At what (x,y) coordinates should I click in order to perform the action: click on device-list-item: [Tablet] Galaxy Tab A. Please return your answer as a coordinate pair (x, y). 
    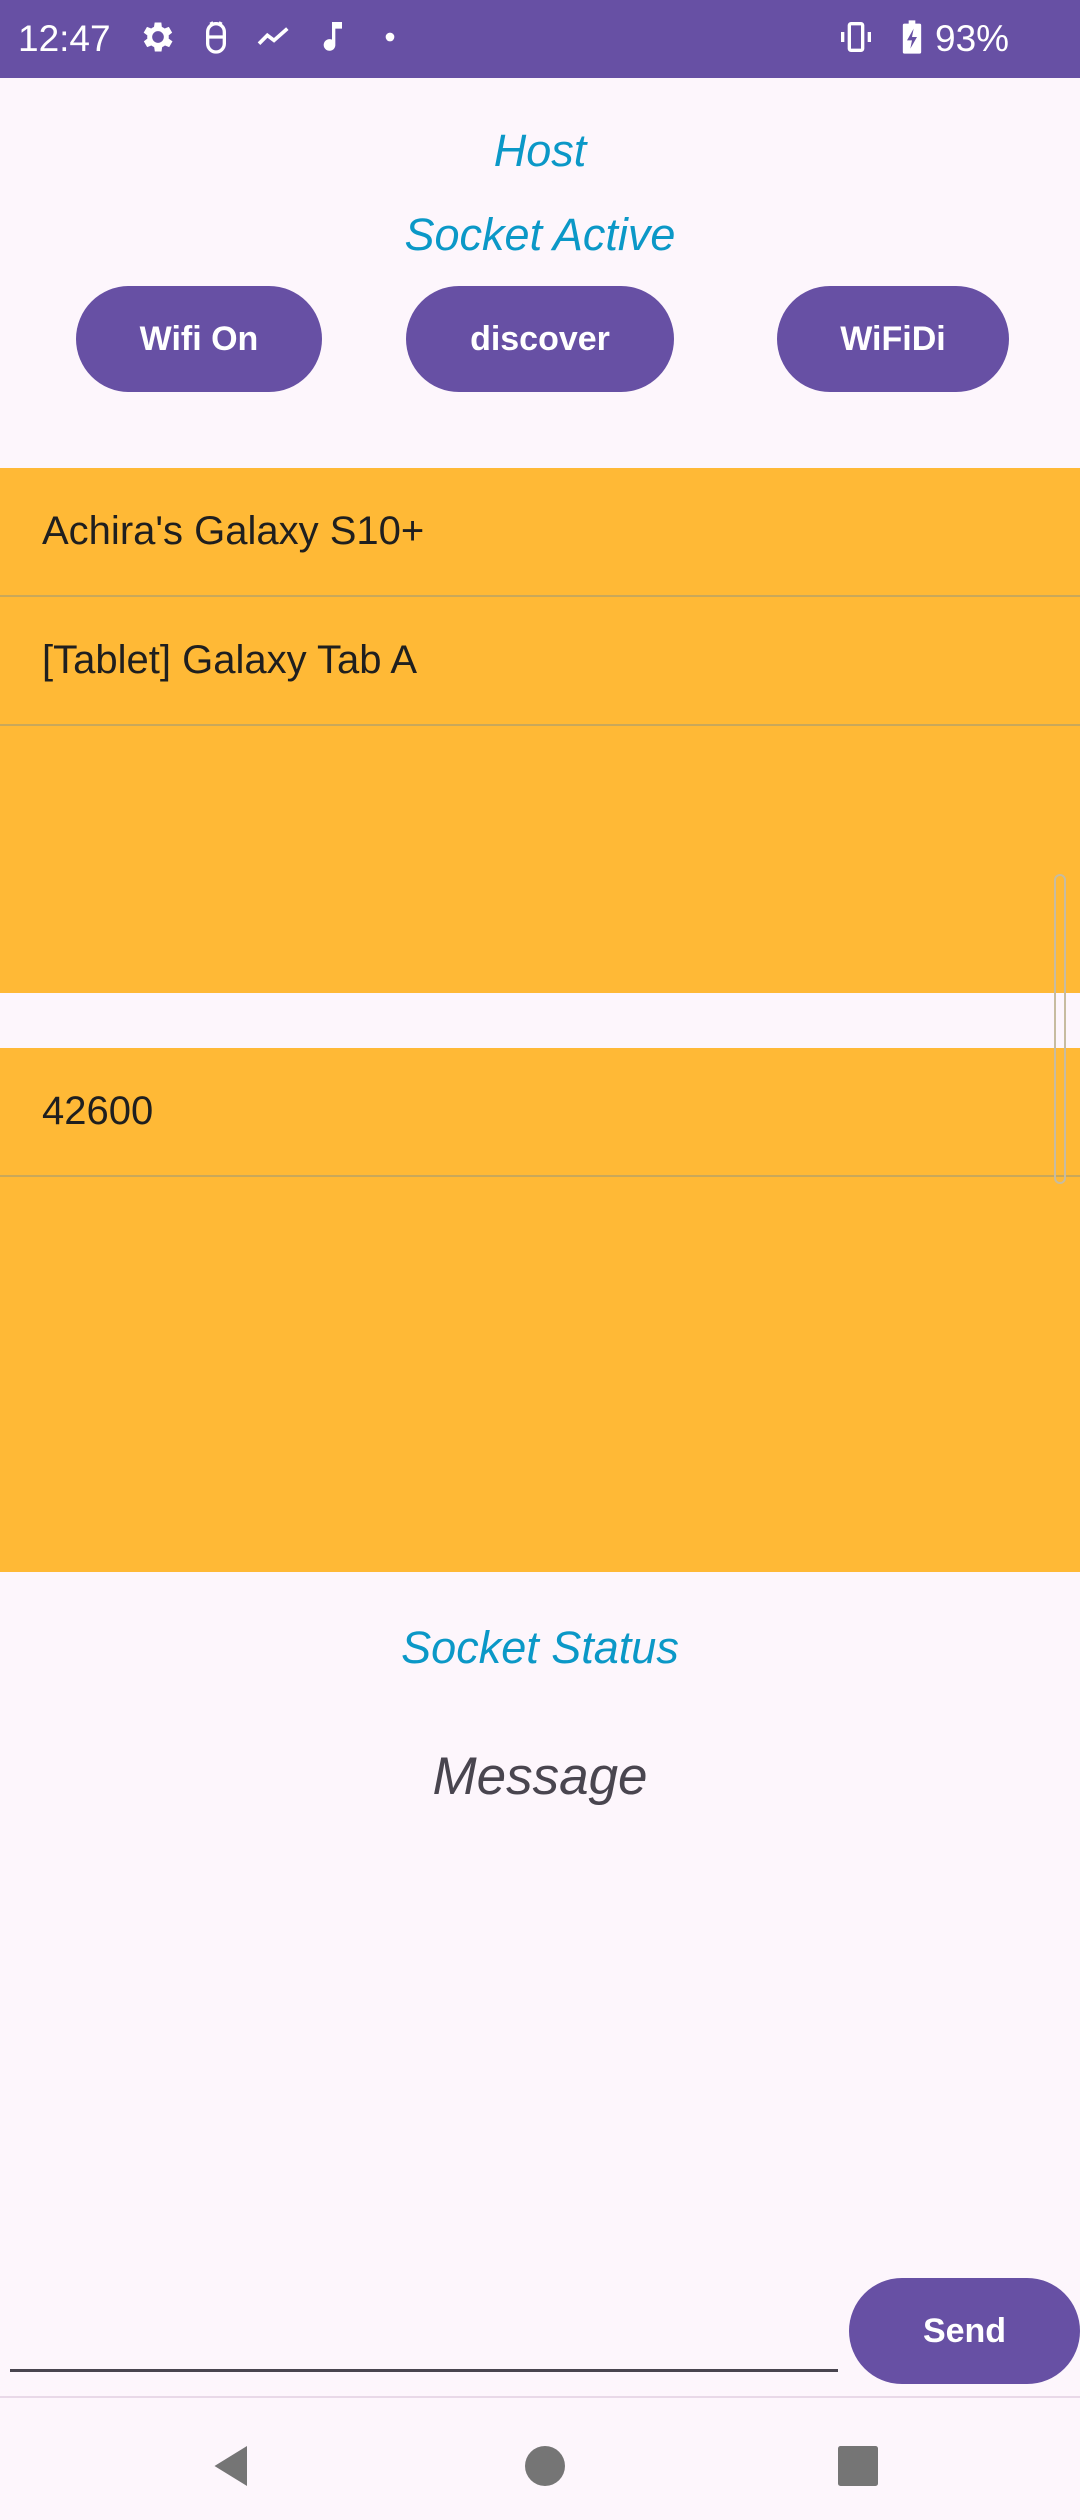
    Looking at the image, I should click on (540, 661).